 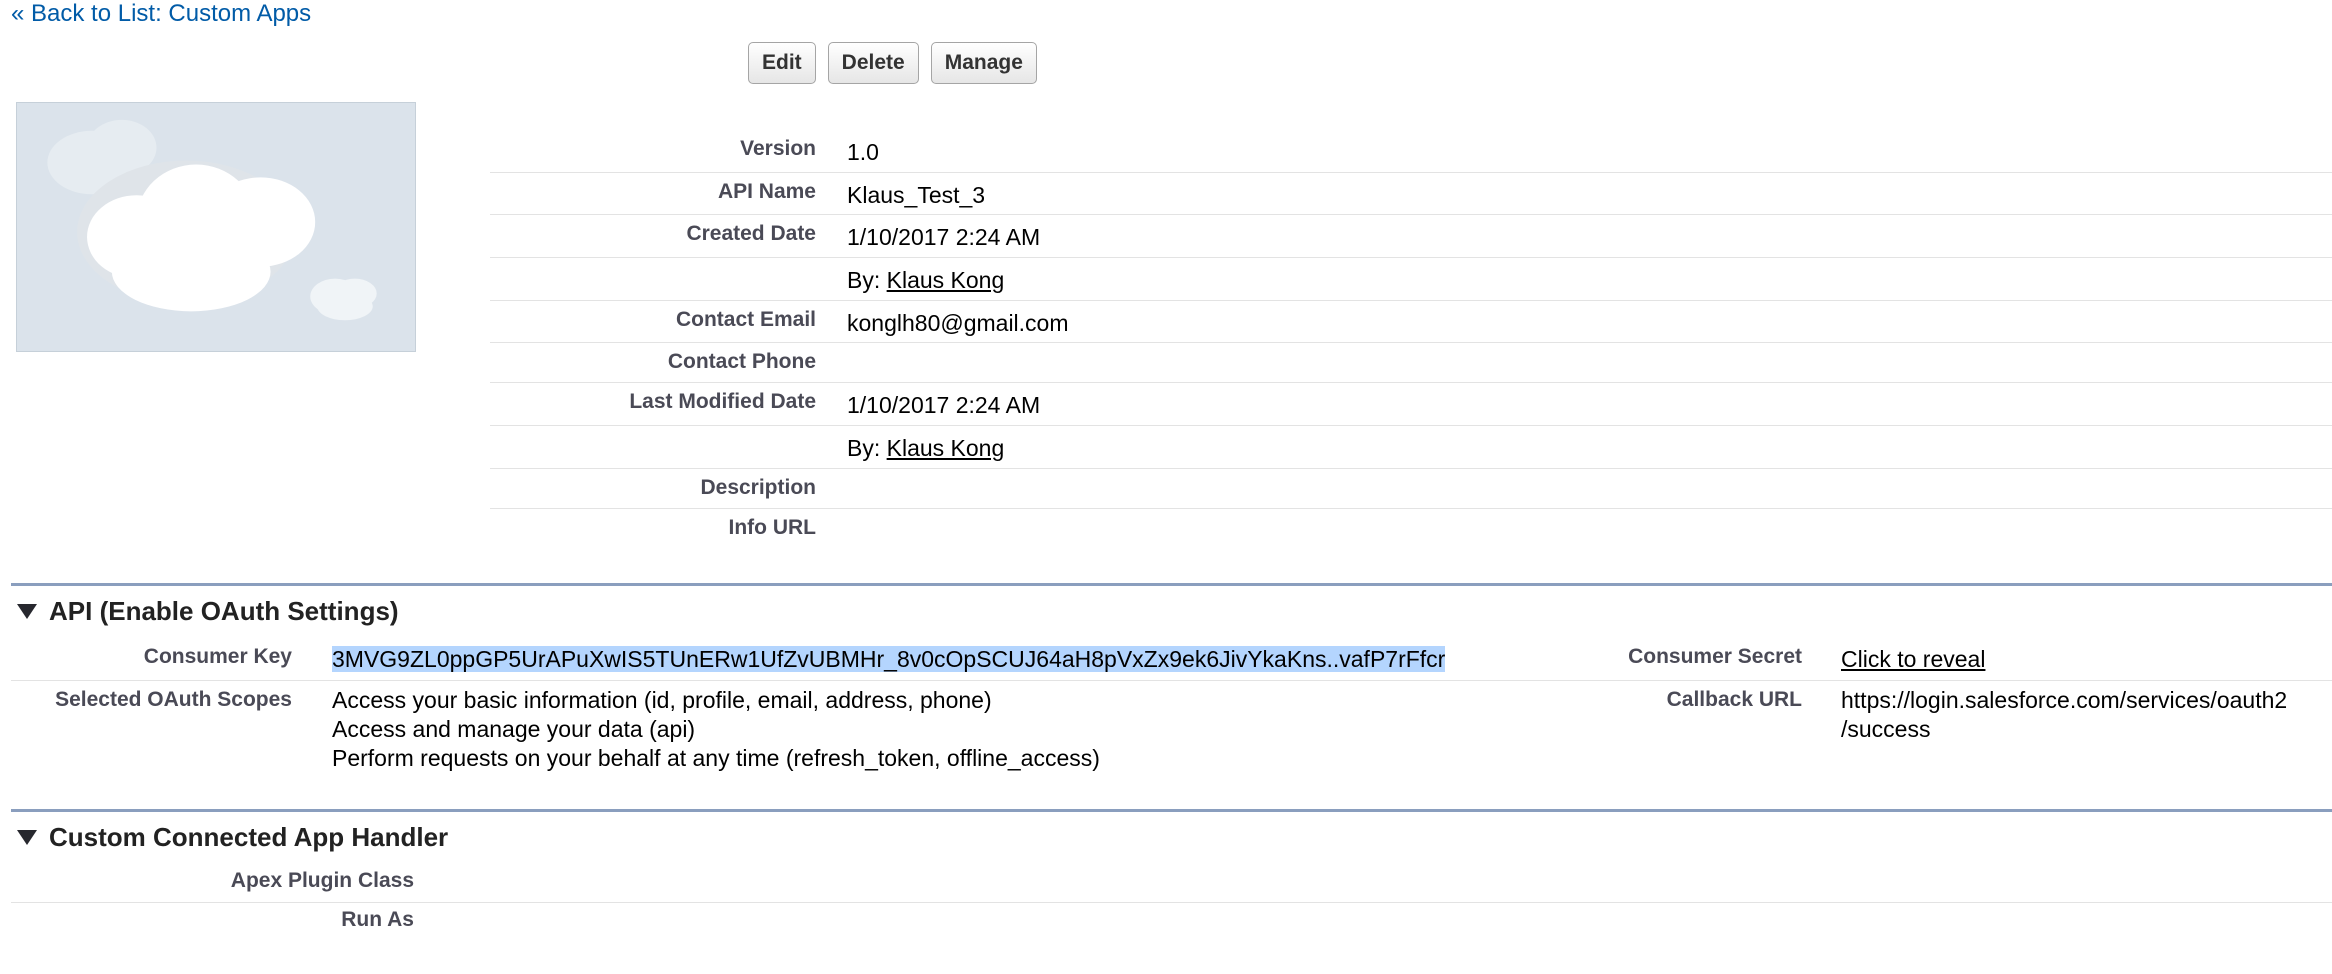 What do you see at coordinates (1171, 883) in the screenshot?
I see `handler-row-apex-plugin: Apex Plugin Class` at bounding box center [1171, 883].